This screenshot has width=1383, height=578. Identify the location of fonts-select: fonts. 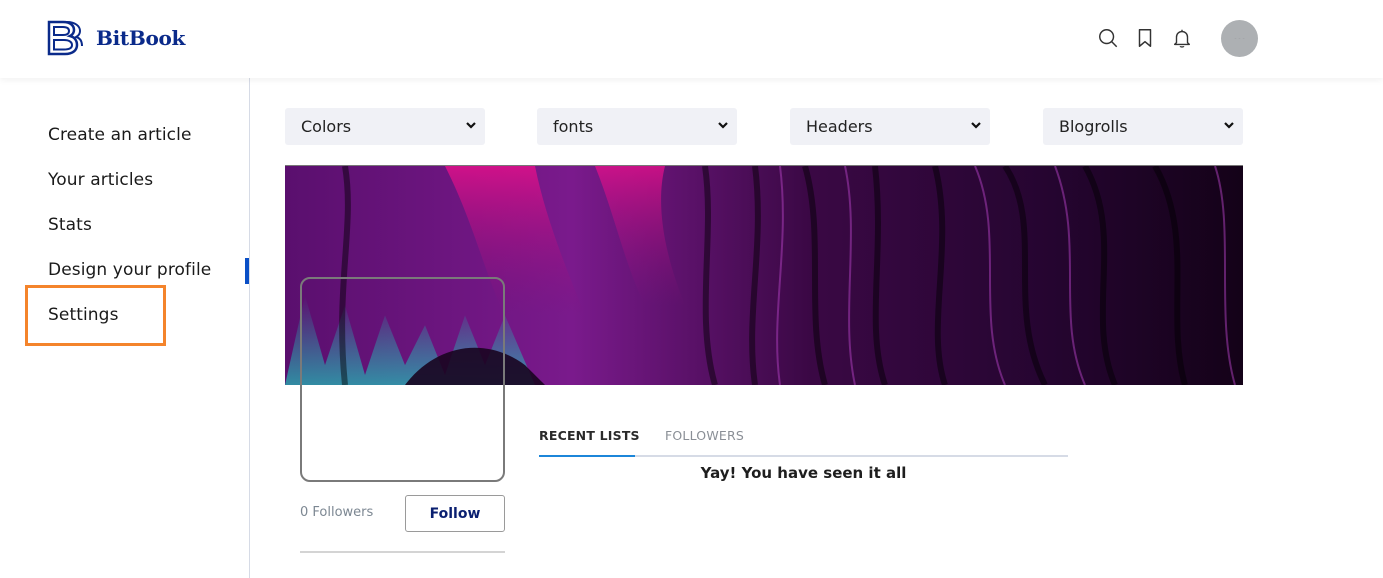
(637, 126).